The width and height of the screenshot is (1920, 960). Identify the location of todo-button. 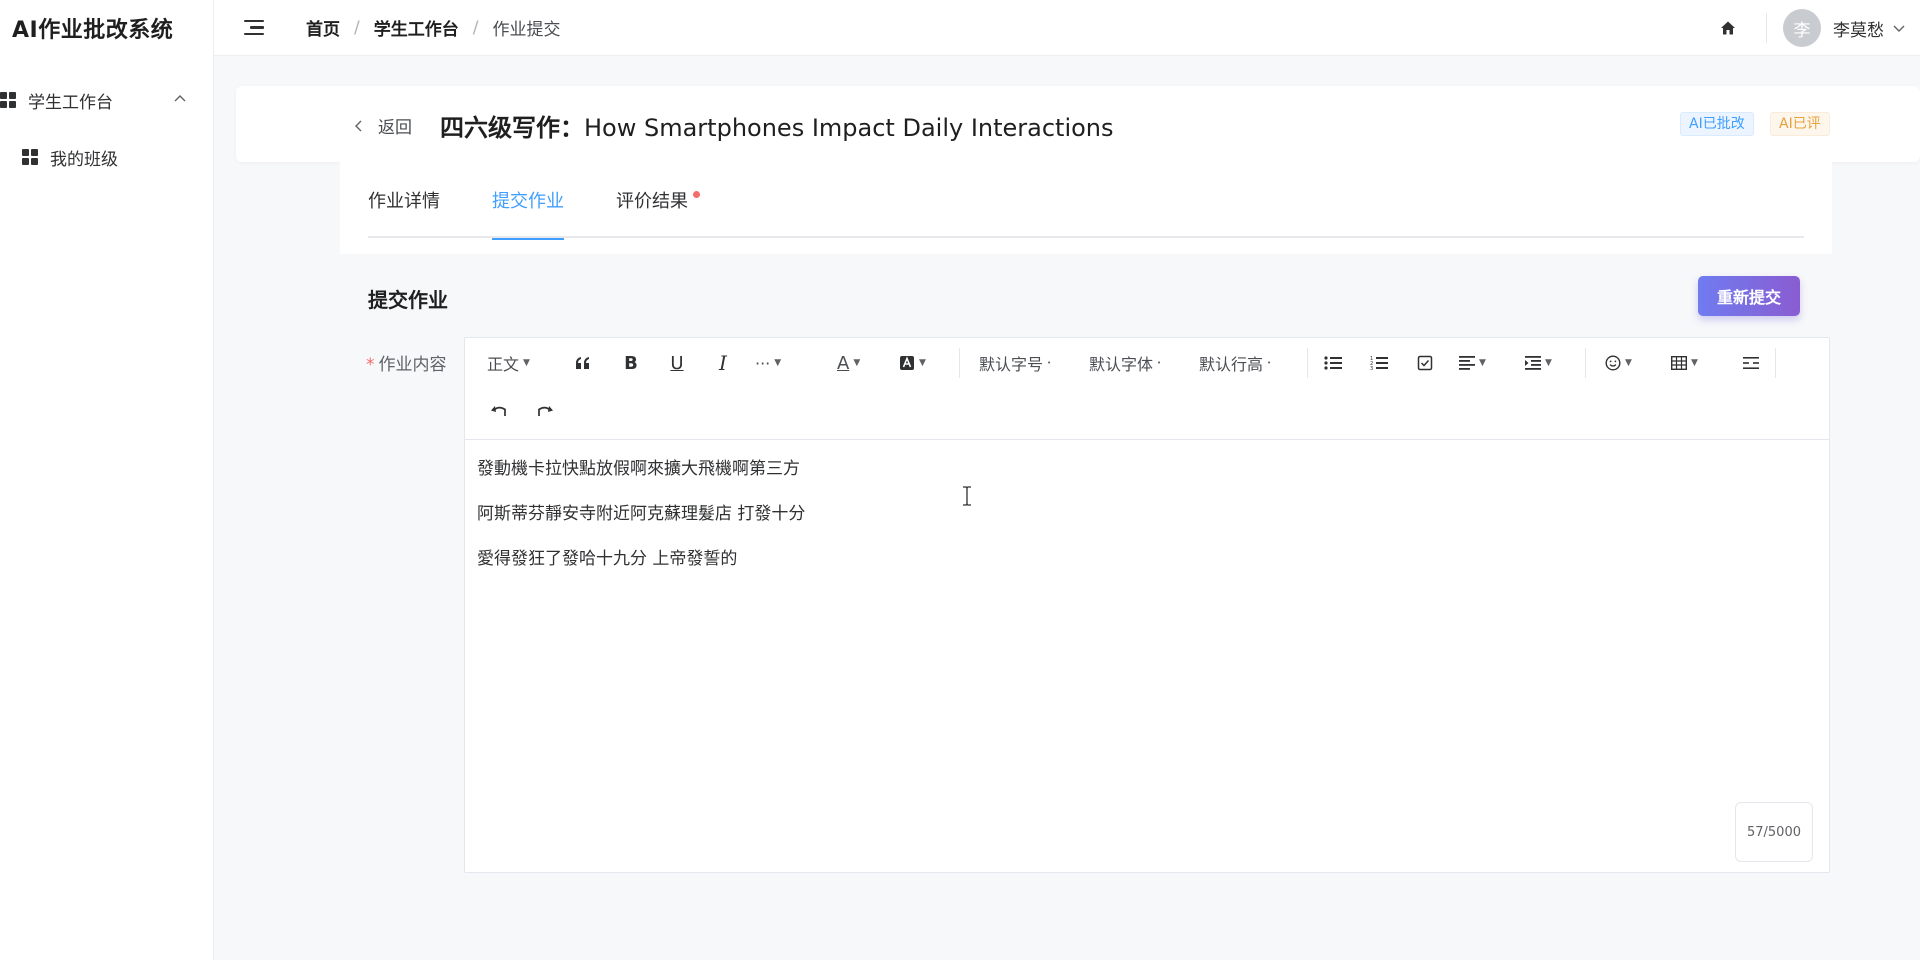
(1425, 363).